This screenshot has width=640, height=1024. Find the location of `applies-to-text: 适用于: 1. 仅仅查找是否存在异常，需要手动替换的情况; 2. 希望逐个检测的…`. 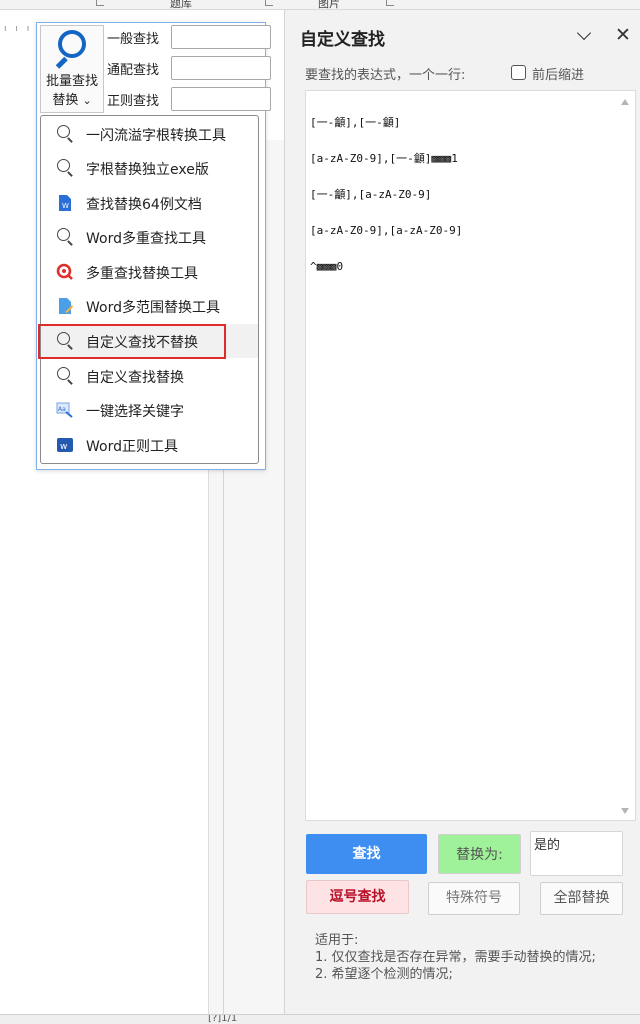

applies-to-text: 适用于: 1. 仅仅查找是否存在异常，需要手动替换的情况; 2. 希望逐个检测的… is located at coordinates (455, 957).